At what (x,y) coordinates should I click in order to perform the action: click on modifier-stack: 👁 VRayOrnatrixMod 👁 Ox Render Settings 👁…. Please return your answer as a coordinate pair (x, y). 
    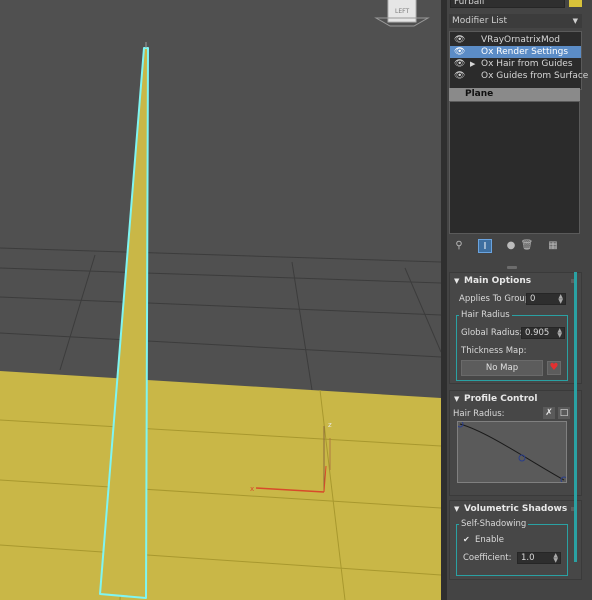
    Looking at the image, I should click on (518, 60).